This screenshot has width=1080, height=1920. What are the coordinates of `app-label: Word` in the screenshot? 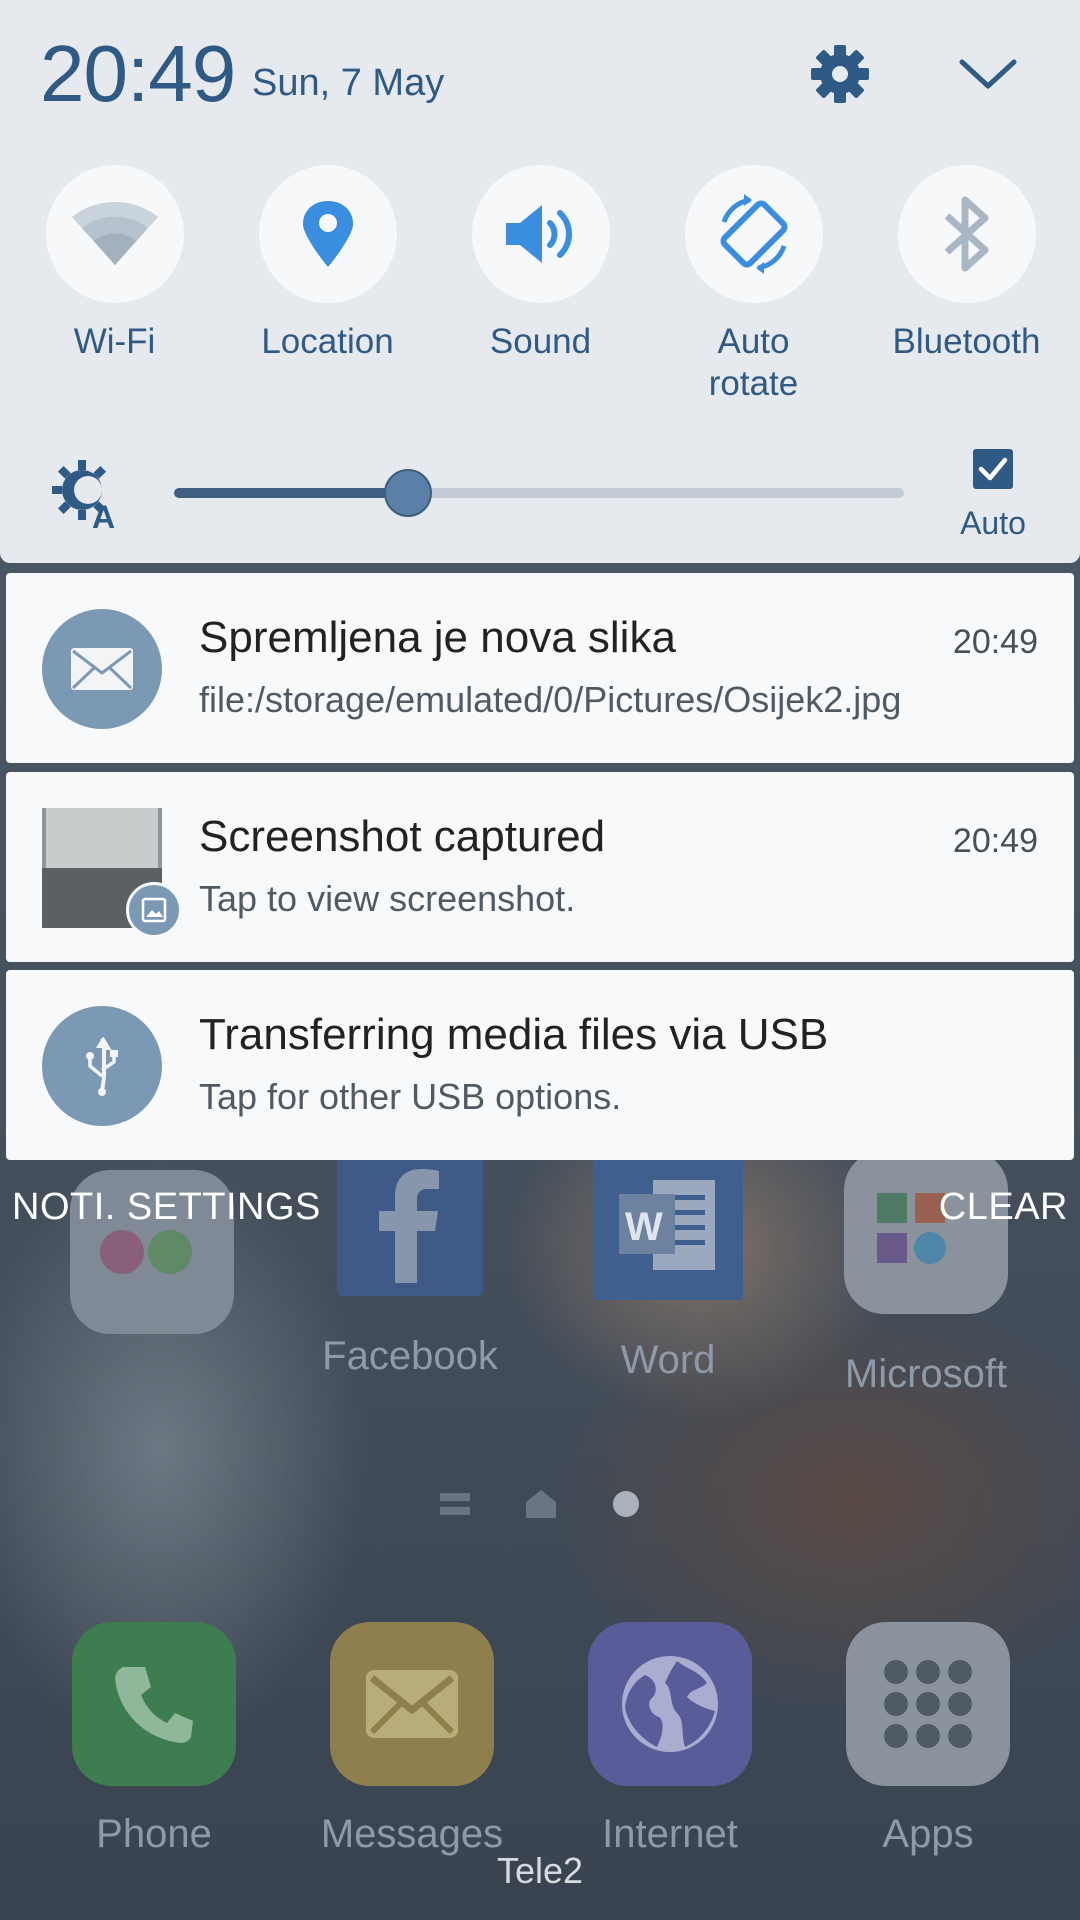 It's located at (668, 1360).